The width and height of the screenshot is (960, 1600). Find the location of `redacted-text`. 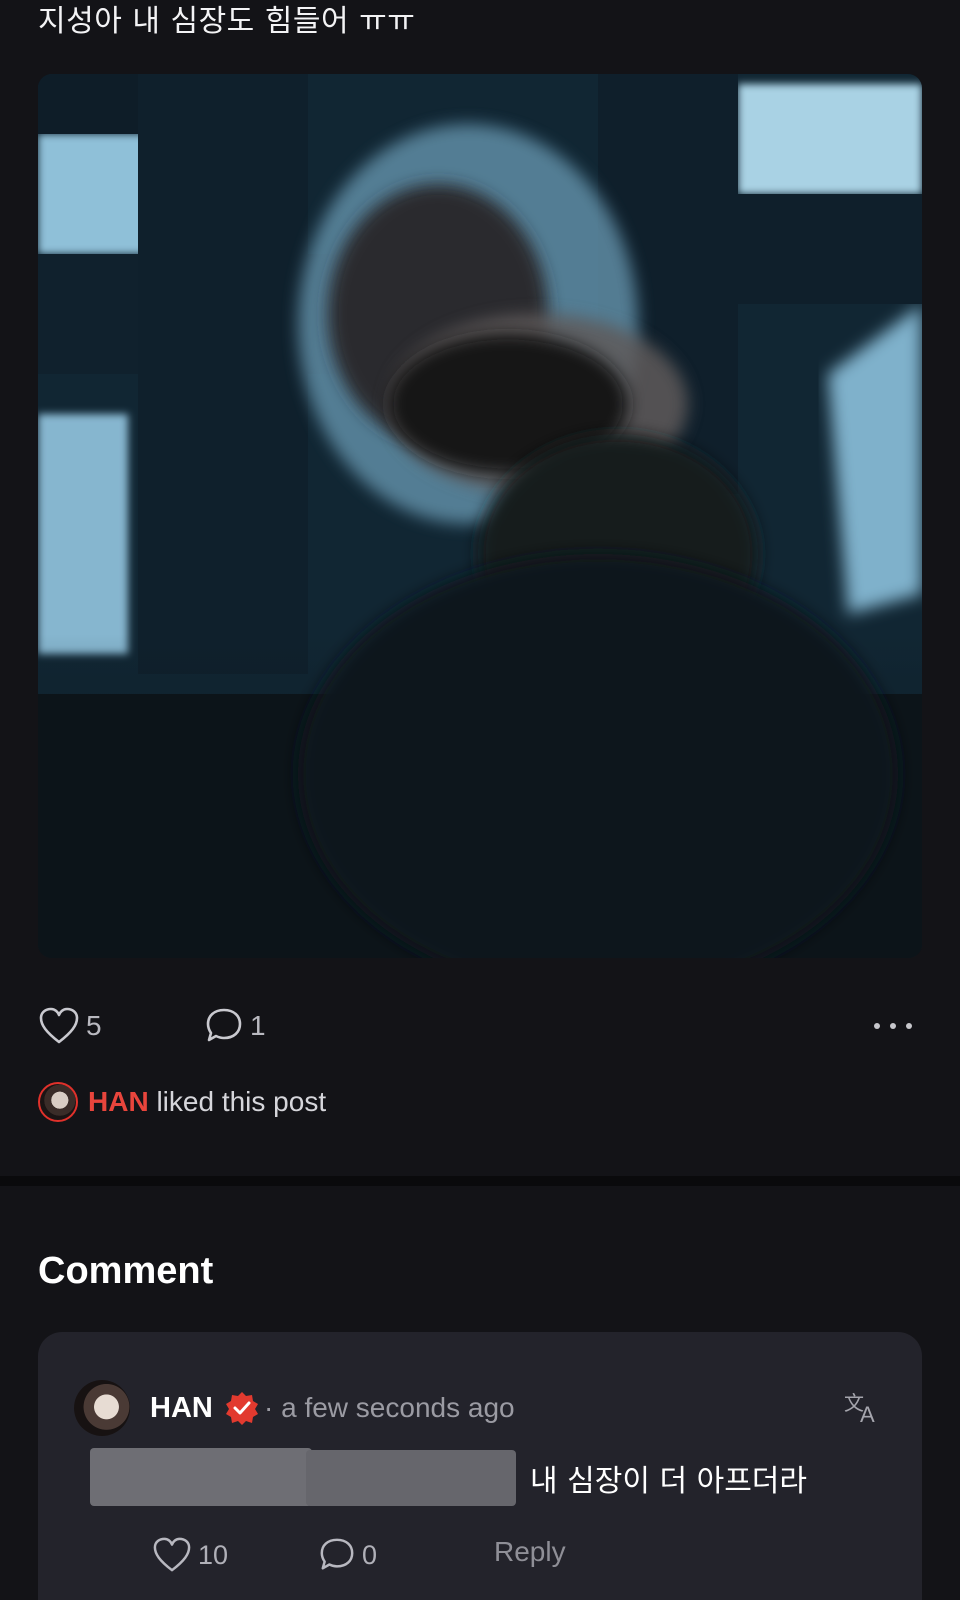

redacted-text is located at coordinates (303, 1478).